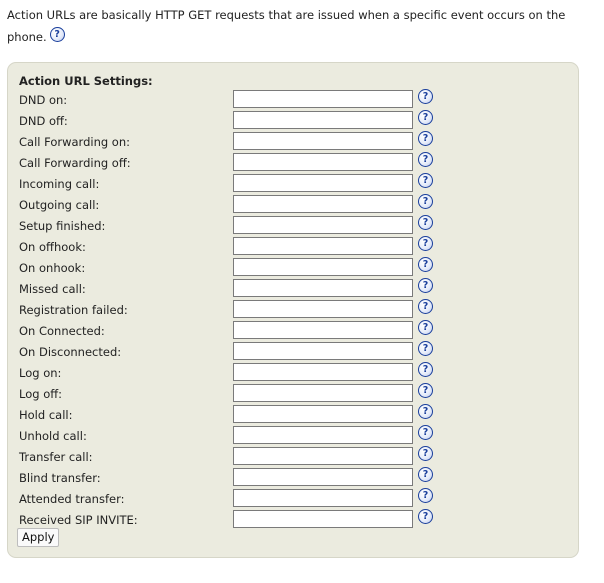 This screenshot has height=583, width=604. Describe the element at coordinates (52, 289) in the screenshot. I see `missed-call-label: Missed call:` at that location.